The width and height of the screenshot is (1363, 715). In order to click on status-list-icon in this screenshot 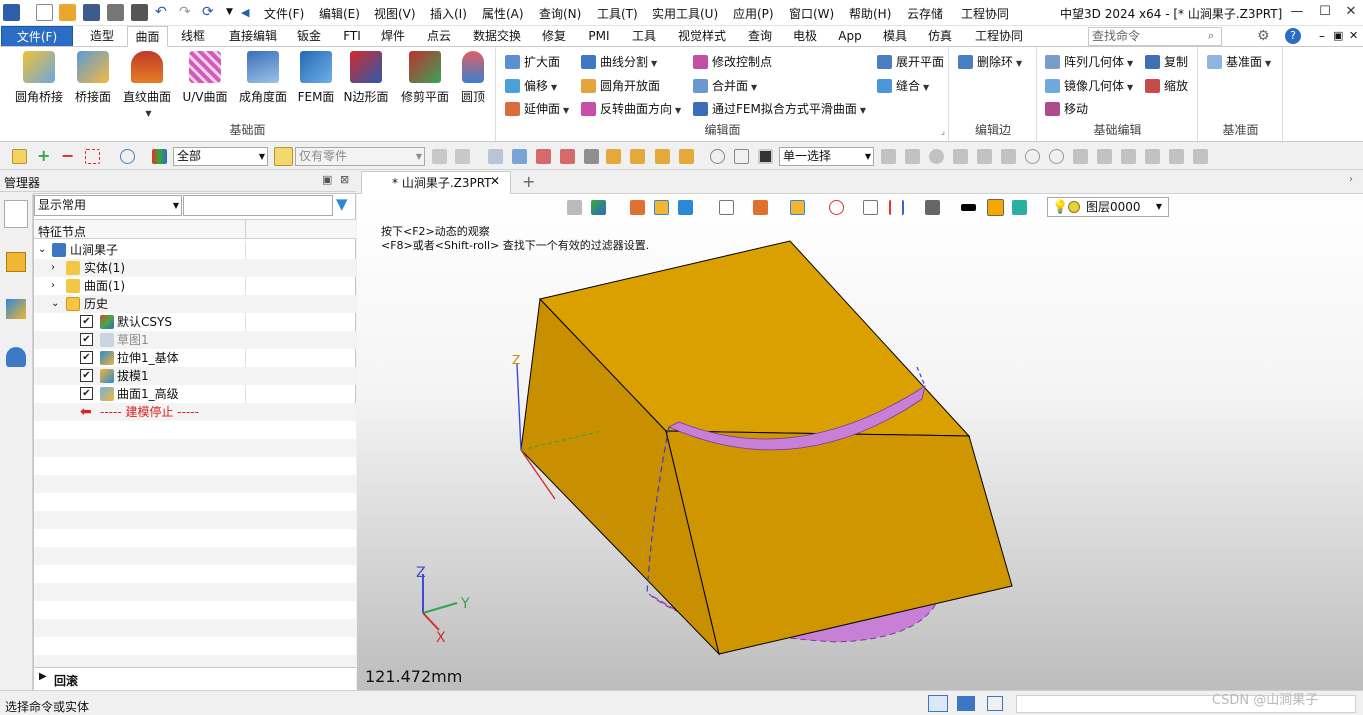, I will do `click(995, 703)`.